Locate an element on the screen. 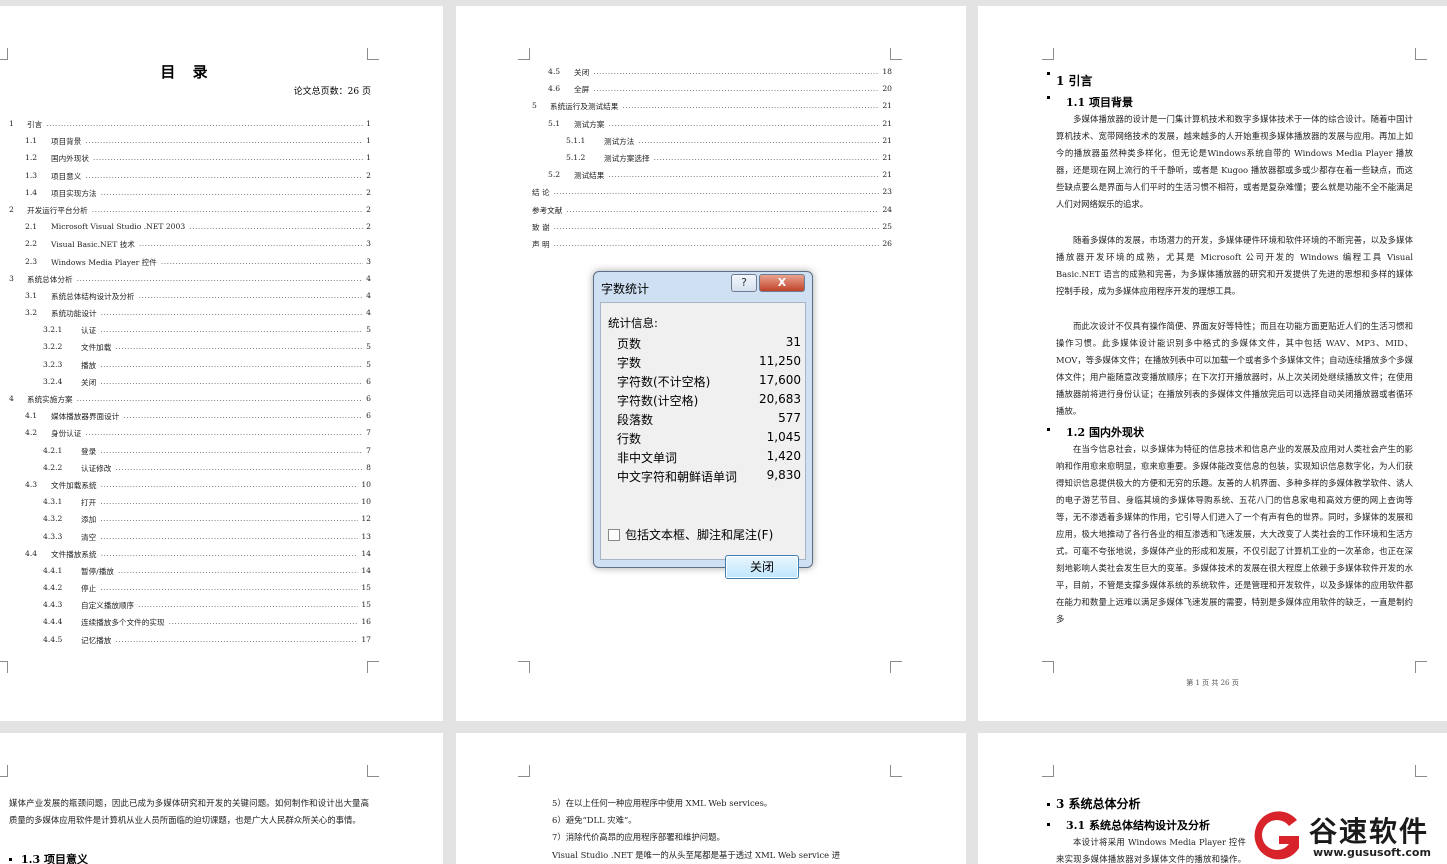 The height and width of the screenshot is (864, 1447). toc-entry-number: 1.1 is located at coordinates (31, 141).